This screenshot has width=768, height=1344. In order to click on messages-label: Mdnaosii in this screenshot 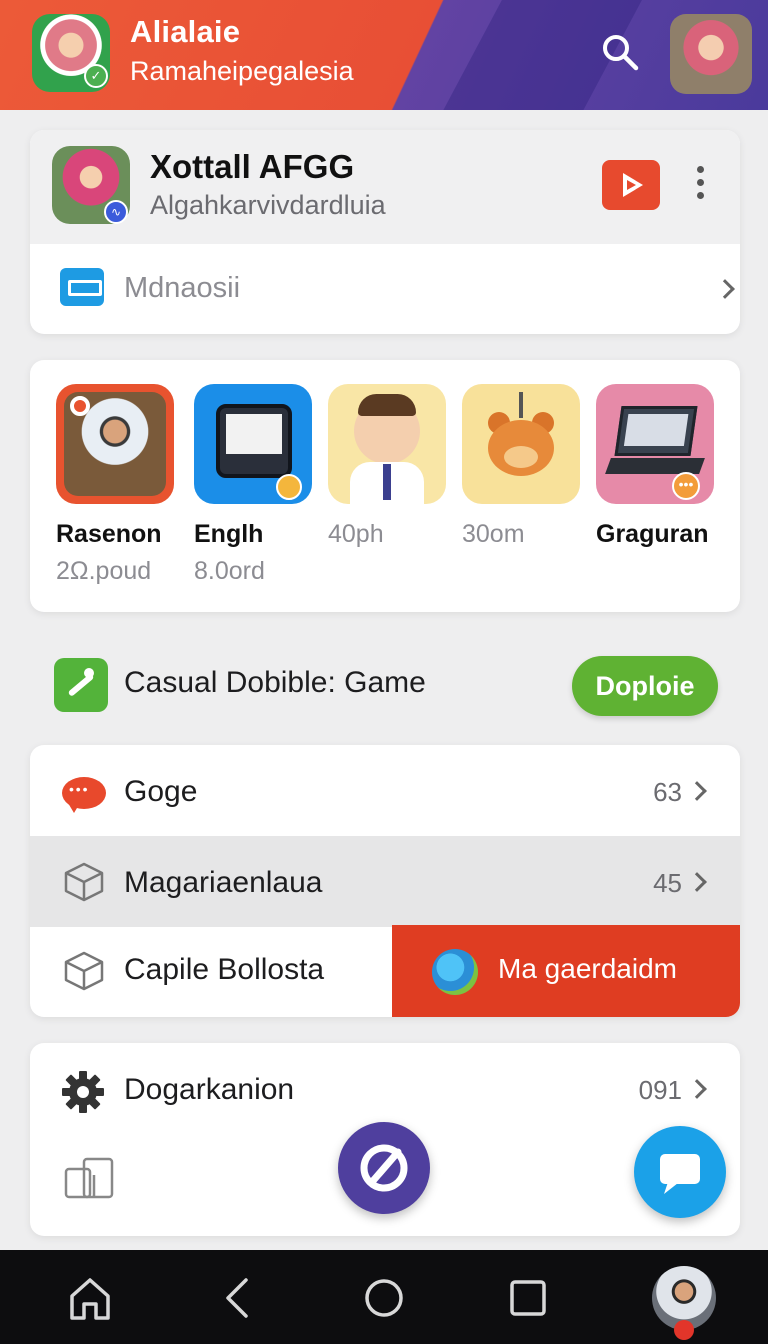, I will do `click(182, 288)`.